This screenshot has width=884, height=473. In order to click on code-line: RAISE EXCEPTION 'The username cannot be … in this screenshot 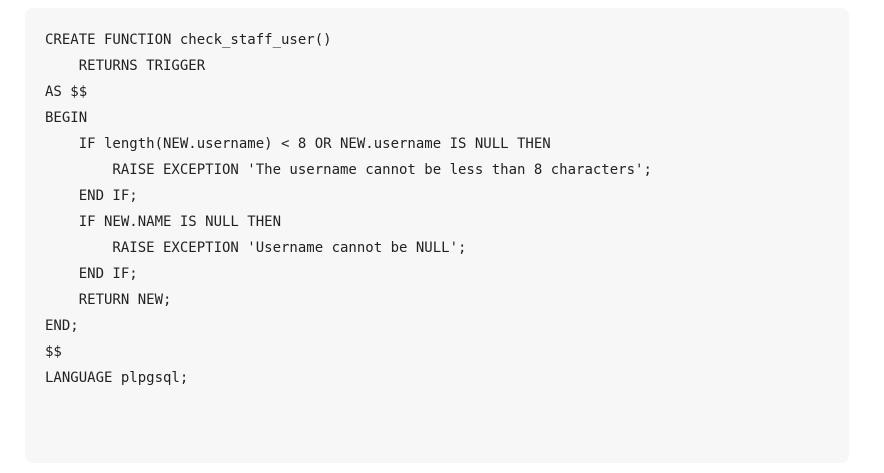, I will do `click(348, 170)`.